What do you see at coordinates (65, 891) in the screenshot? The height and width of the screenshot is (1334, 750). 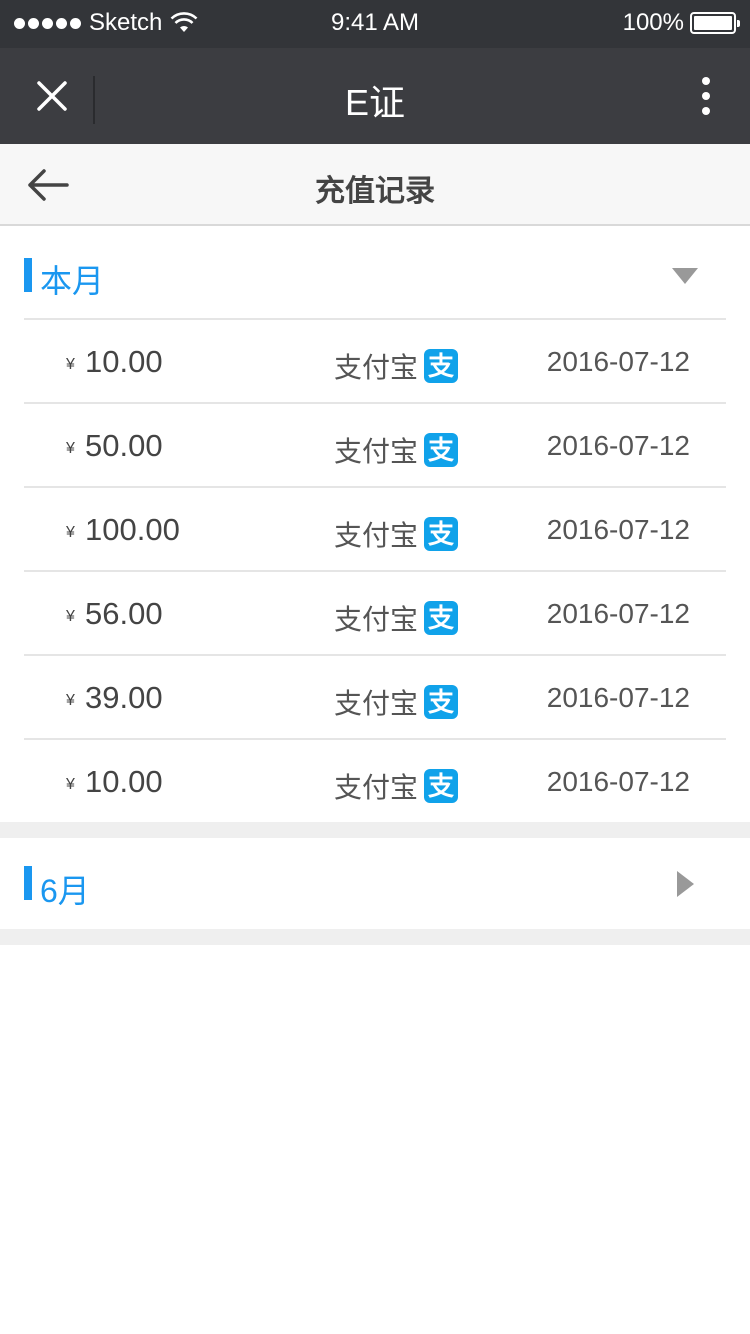 I see `section-title: 6月` at bounding box center [65, 891].